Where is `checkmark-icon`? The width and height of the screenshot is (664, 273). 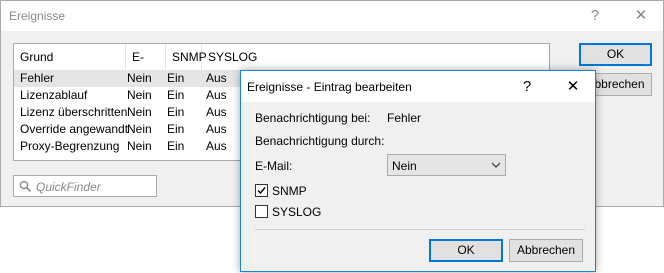 checkmark-icon is located at coordinates (261, 191).